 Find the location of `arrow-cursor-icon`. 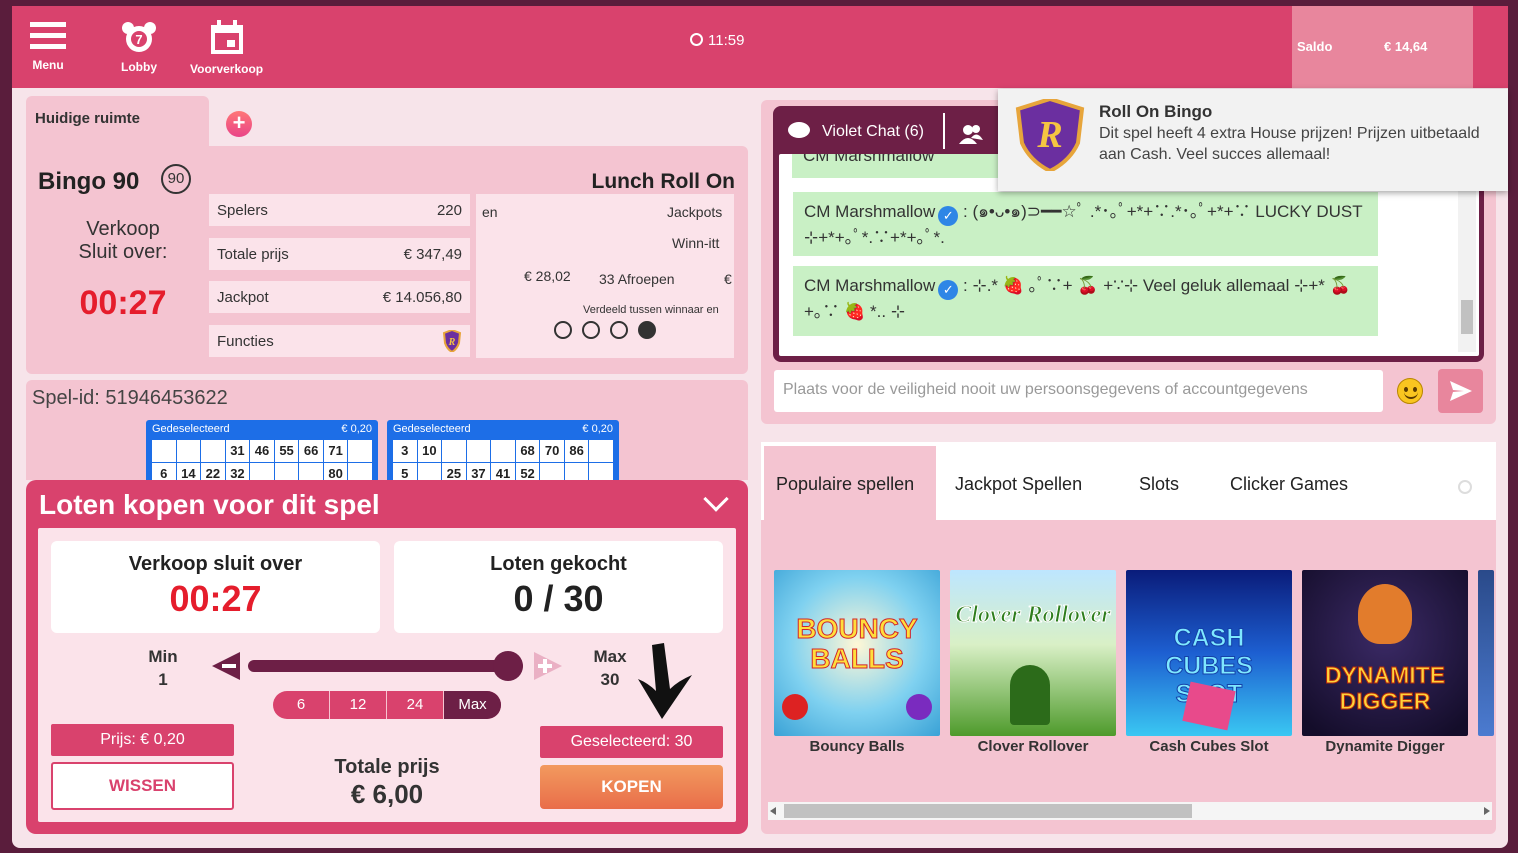

arrow-cursor-icon is located at coordinates (665, 681).